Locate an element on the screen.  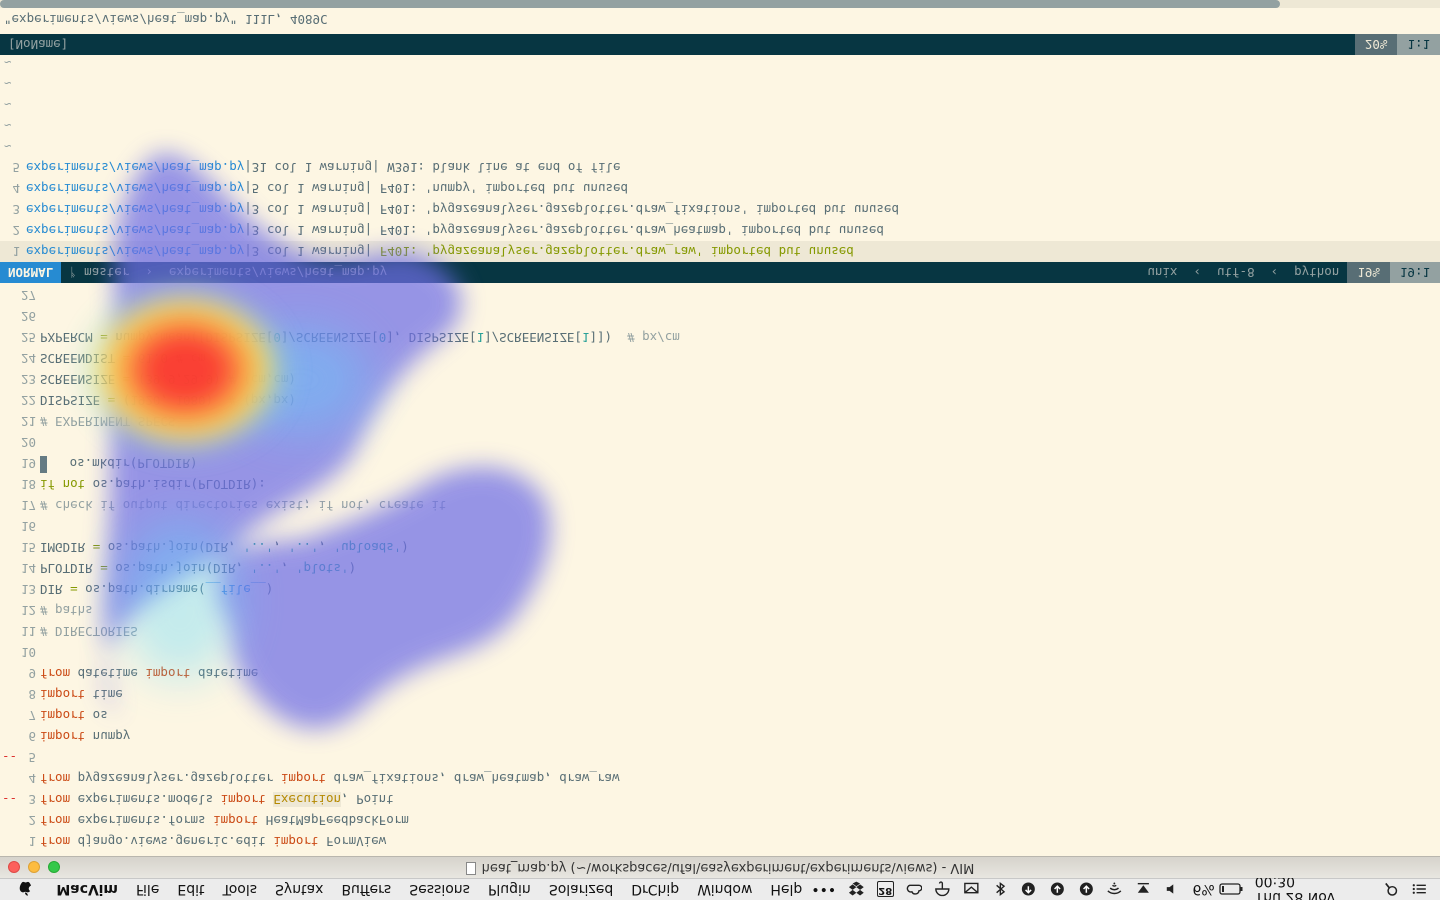
code-line: 7 import os is located at coordinates (720, 715).